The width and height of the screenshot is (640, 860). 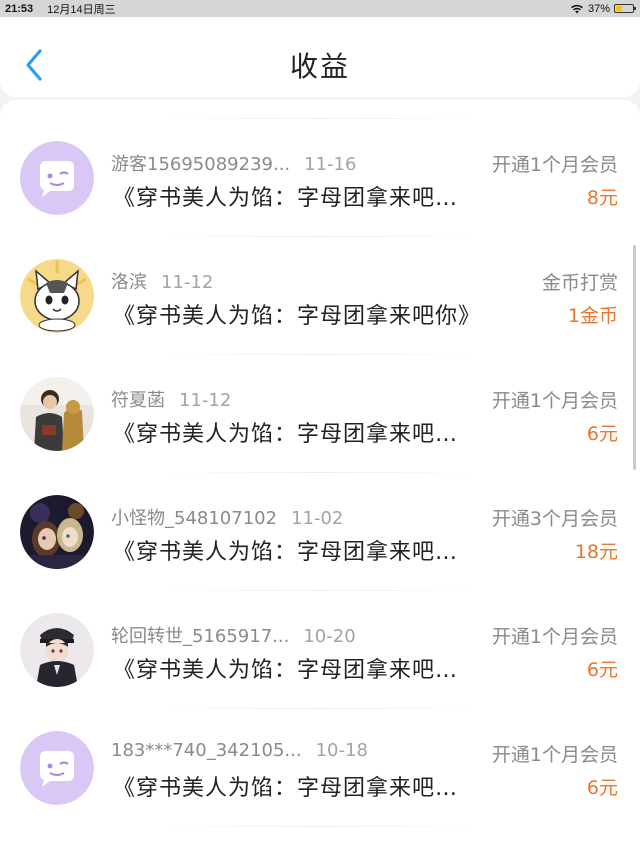 What do you see at coordinates (194, 518) in the screenshot?
I see `user-name: 小怪物_548107102` at bounding box center [194, 518].